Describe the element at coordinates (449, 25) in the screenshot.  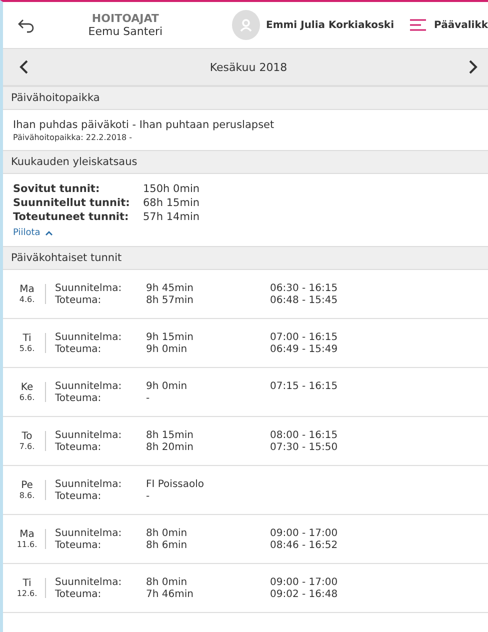
I see `main-menu-button: Päävalikk` at that location.